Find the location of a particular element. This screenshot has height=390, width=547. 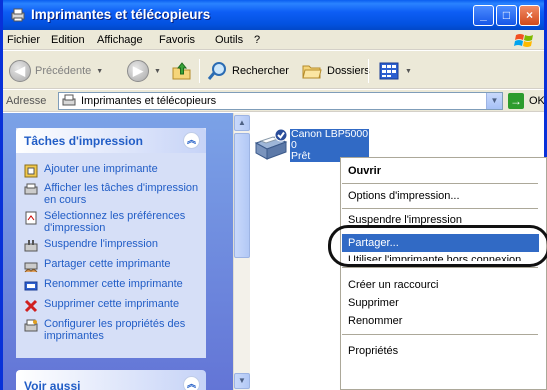

close-button: × is located at coordinates (529, 15).